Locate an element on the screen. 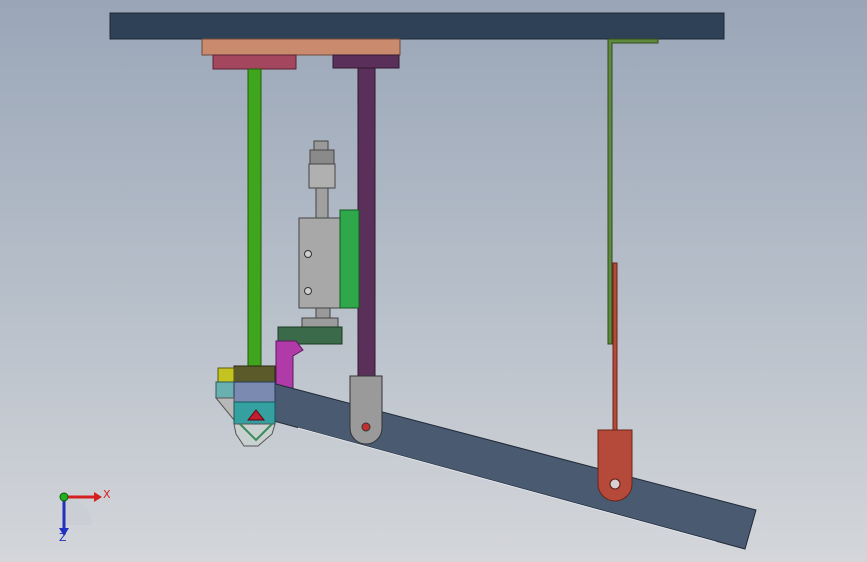 Image resolution: width=867 pixels, height=562 pixels. mounting-plate is located at coordinates (301, 47).